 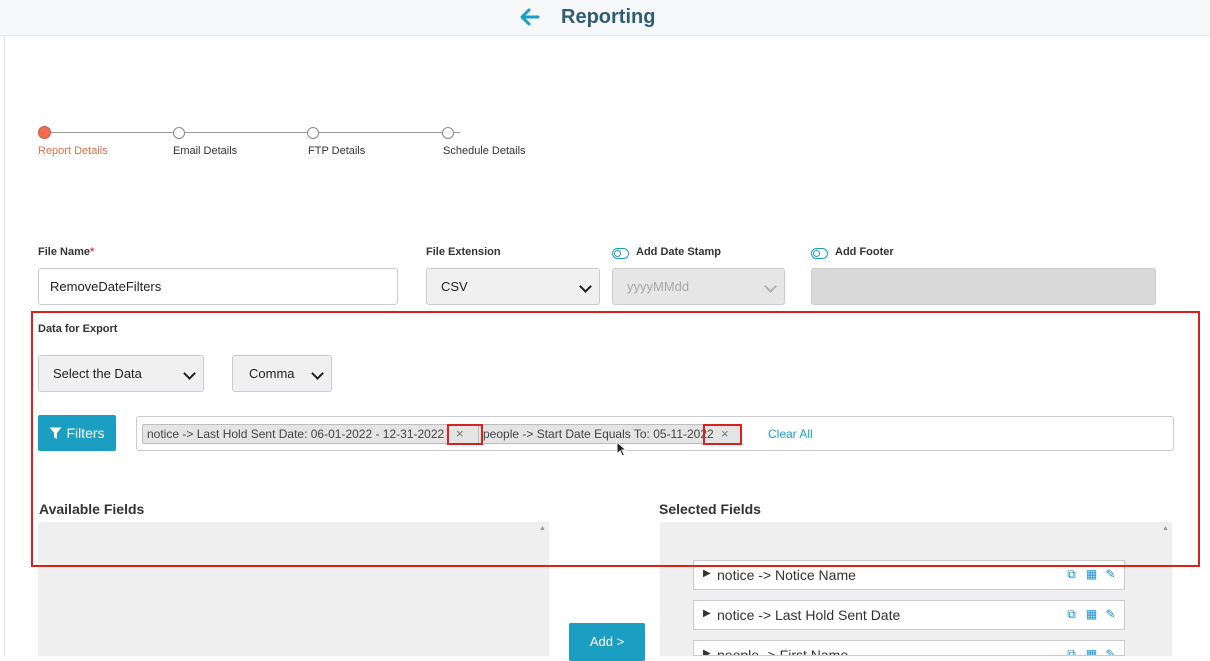 I want to click on step-dot-email-details, so click(x=179, y=133).